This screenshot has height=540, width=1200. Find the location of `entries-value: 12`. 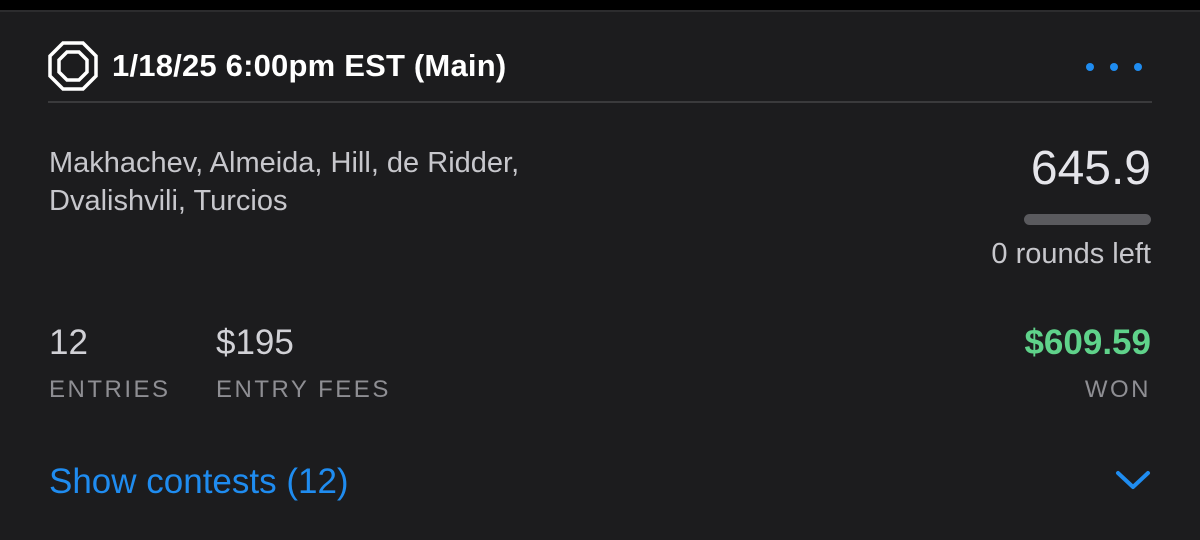

entries-value: 12 is located at coordinates (68, 342).